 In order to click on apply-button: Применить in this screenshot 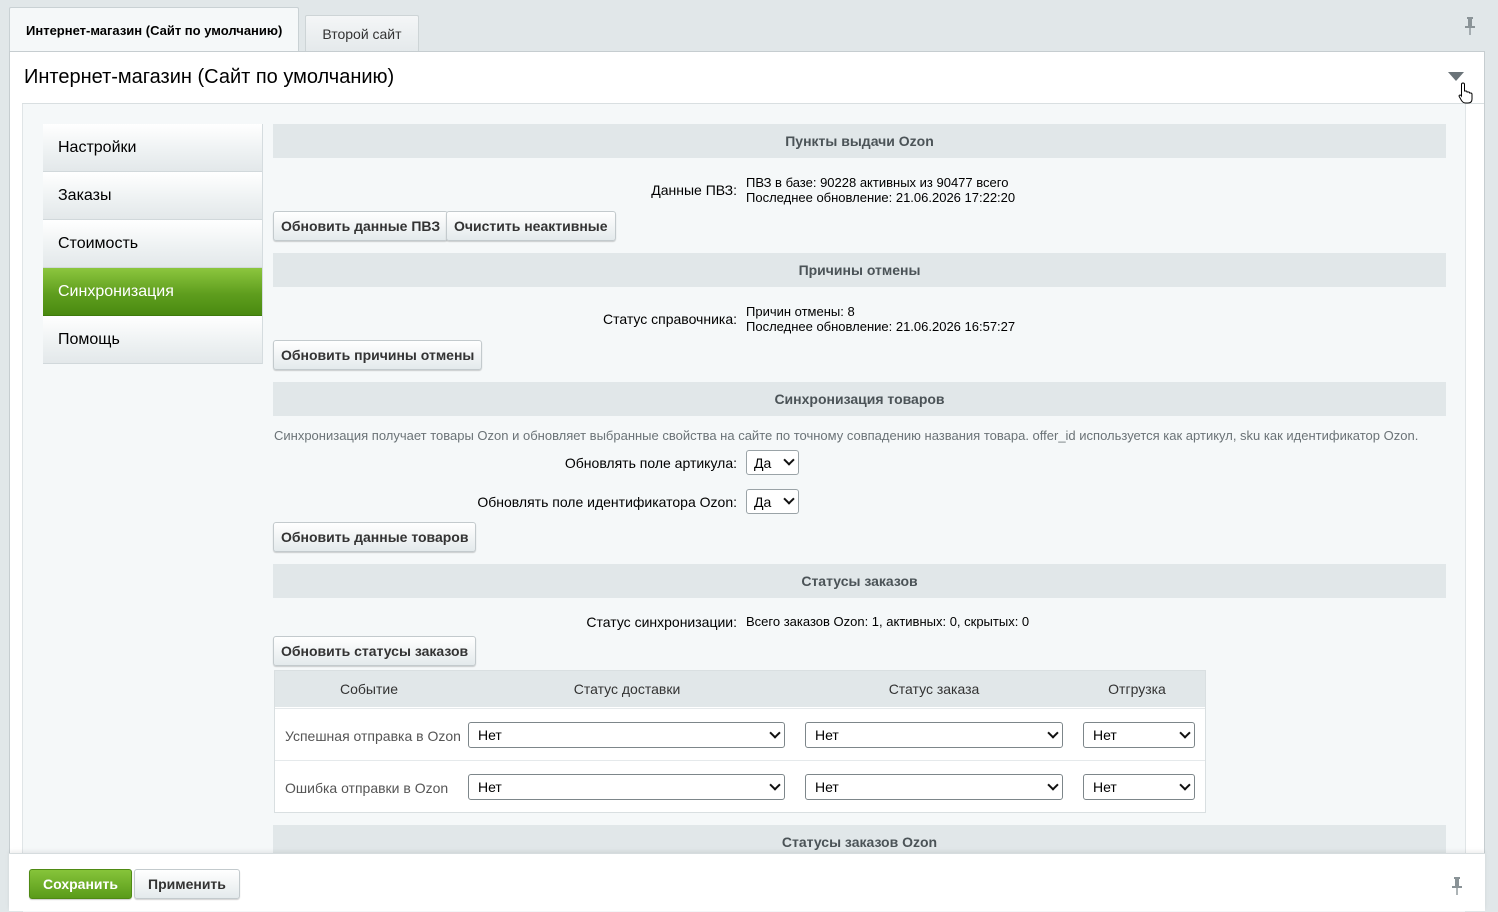, I will do `click(187, 884)`.